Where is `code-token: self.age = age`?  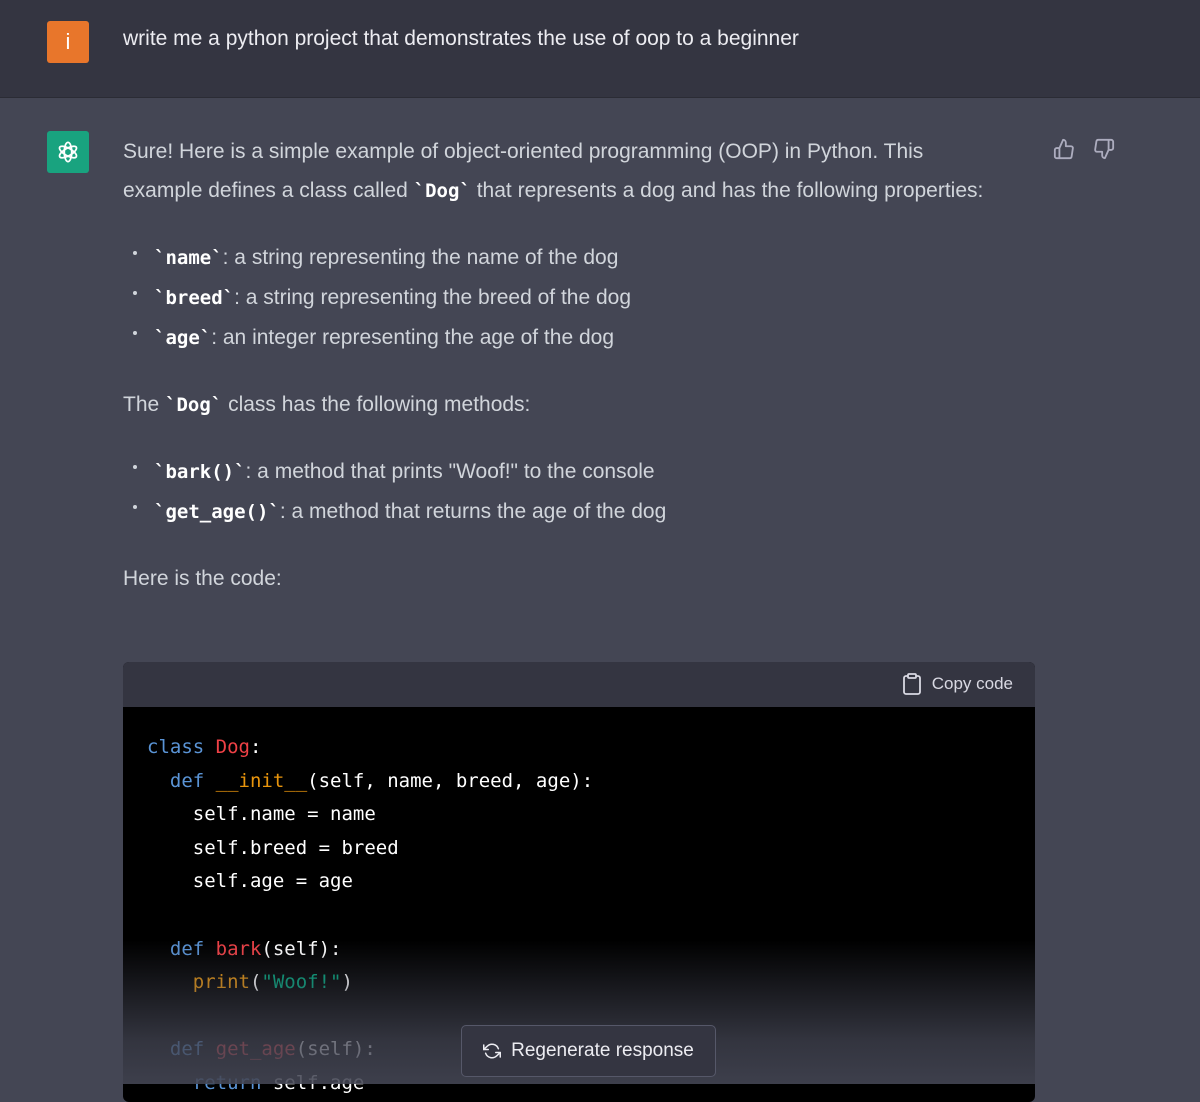 code-token: self.age = age is located at coordinates (250, 881).